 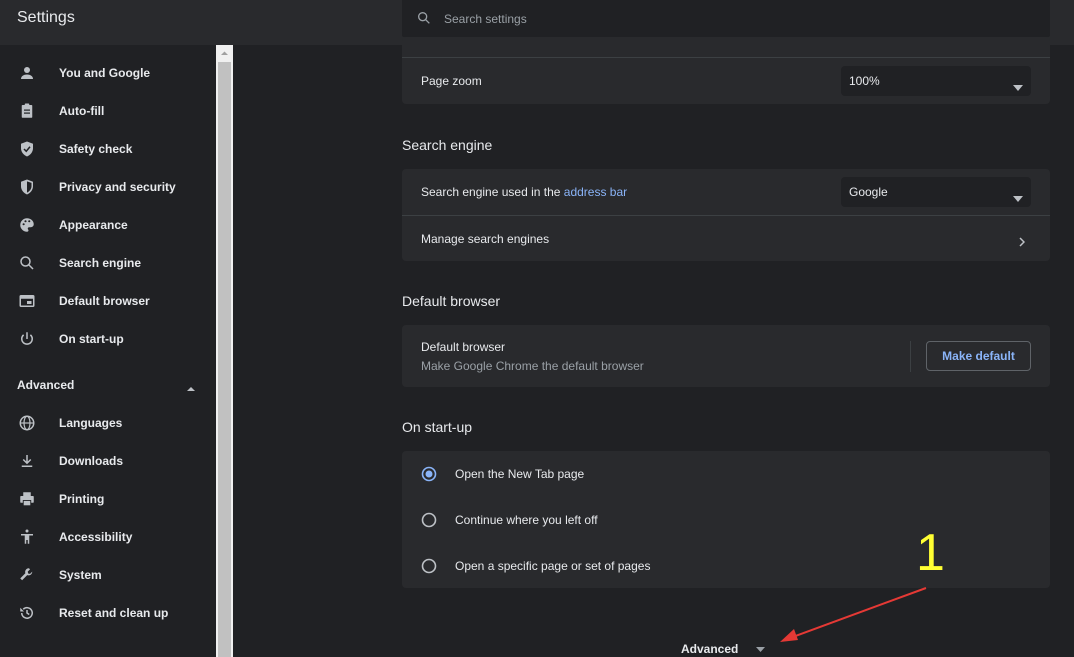 I want to click on startup-option-label: Open the New Tab page, so click(x=520, y=474).